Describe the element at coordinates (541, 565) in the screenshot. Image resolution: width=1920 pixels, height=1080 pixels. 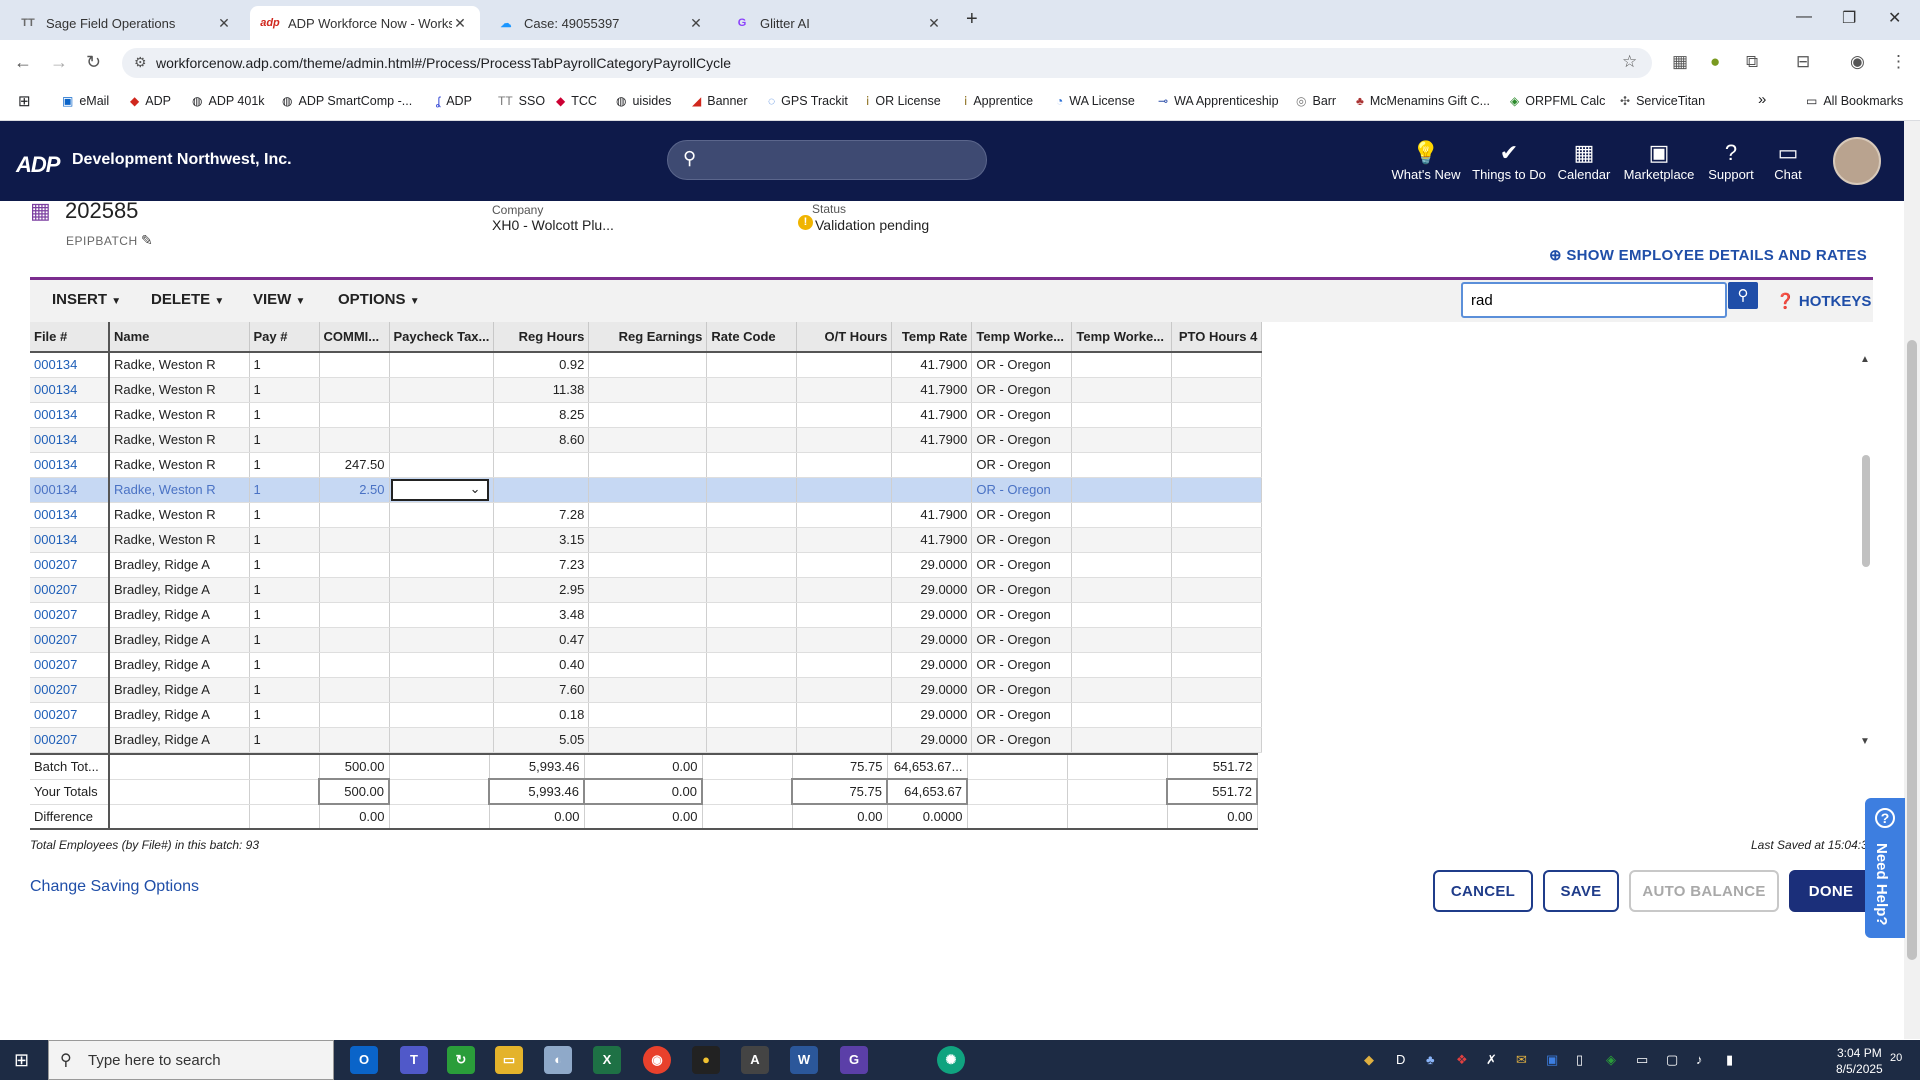
I see `grid-cell: 7.23` at that location.